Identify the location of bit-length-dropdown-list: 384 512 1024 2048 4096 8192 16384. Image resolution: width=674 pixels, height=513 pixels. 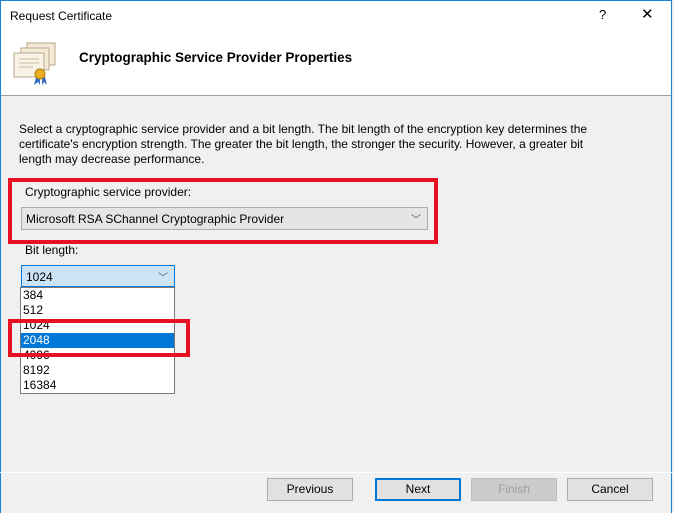
(97, 340).